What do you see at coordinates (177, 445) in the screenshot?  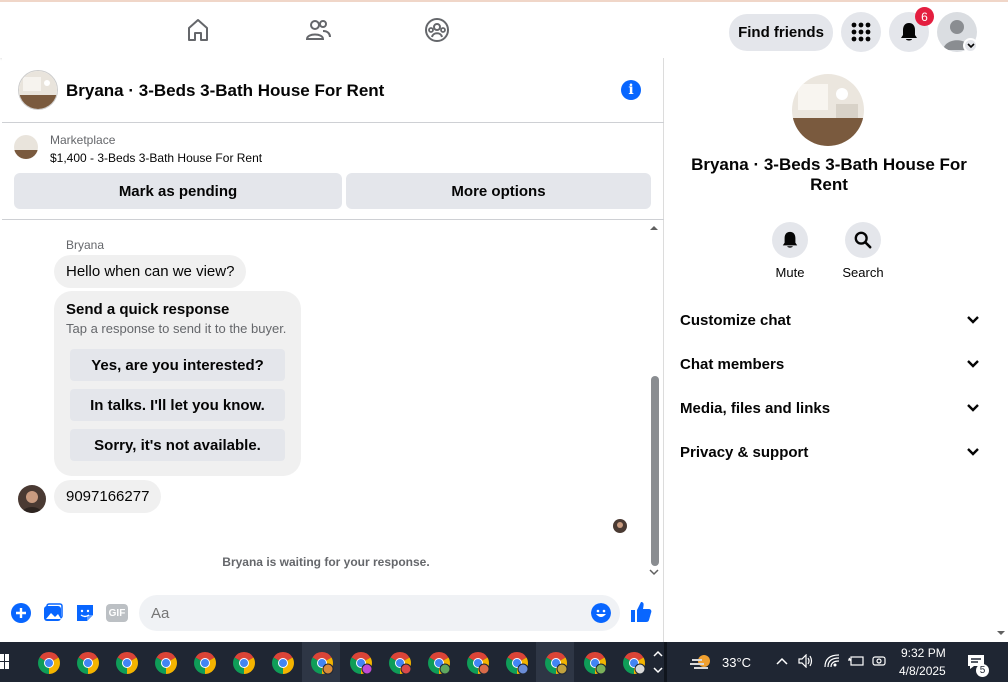 I see `quick-response-option: Sorry, it's not available.` at bounding box center [177, 445].